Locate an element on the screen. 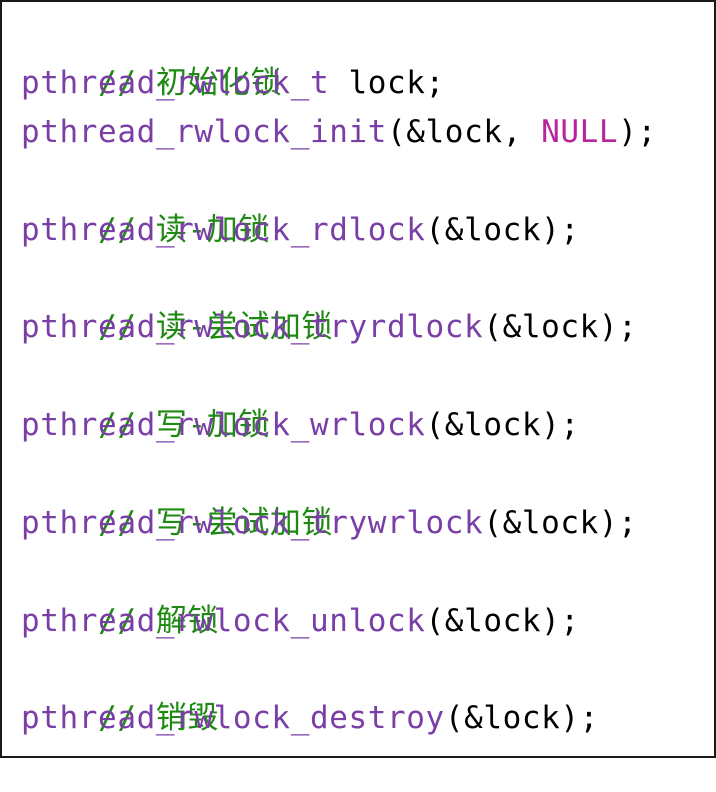  code-line-5: pthread_rwlock_rdlock(&lock); is located at coordinates (367, 230).